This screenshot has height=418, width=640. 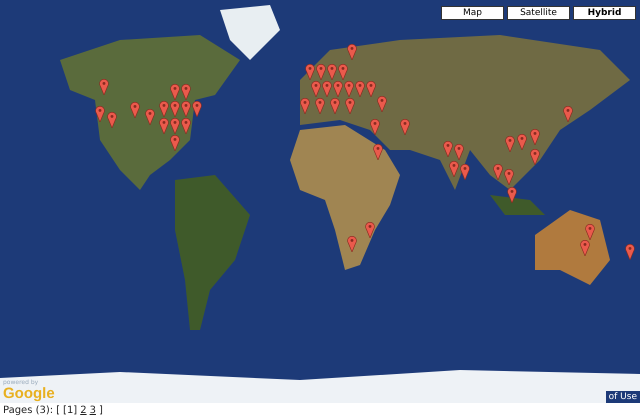 What do you see at coordinates (472, 13) in the screenshot?
I see `map-type-button: Map` at bounding box center [472, 13].